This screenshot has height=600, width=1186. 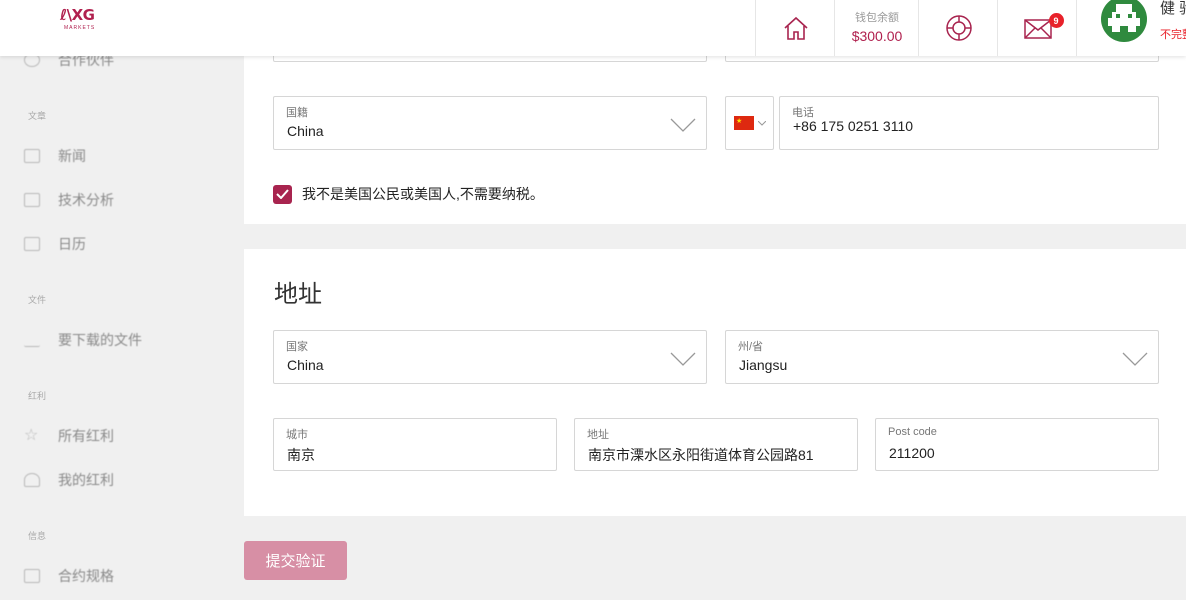 What do you see at coordinates (297, 435) in the screenshot?
I see `city-label: 城市` at bounding box center [297, 435].